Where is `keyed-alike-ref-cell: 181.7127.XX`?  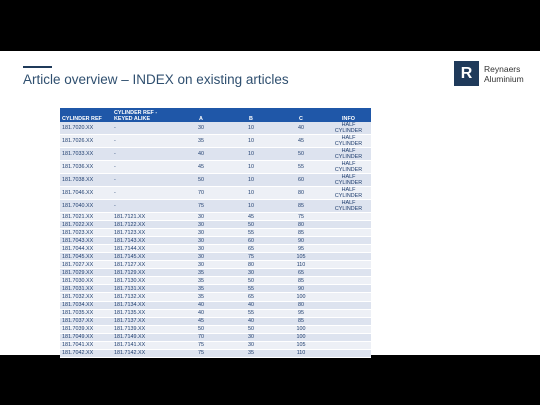 keyed-alike-ref-cell: 181.7127.XX is located at coordinates (144, 265).